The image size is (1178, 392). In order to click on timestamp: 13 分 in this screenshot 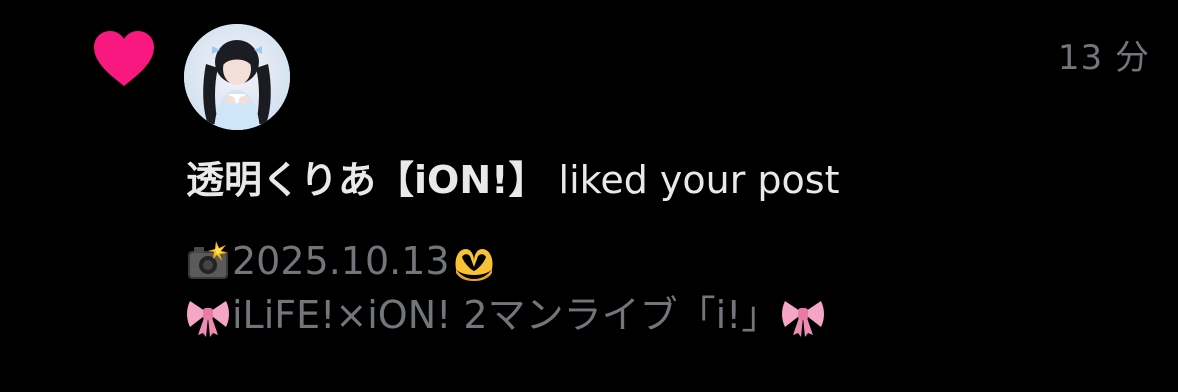, I will do `click(1103, 58)`.